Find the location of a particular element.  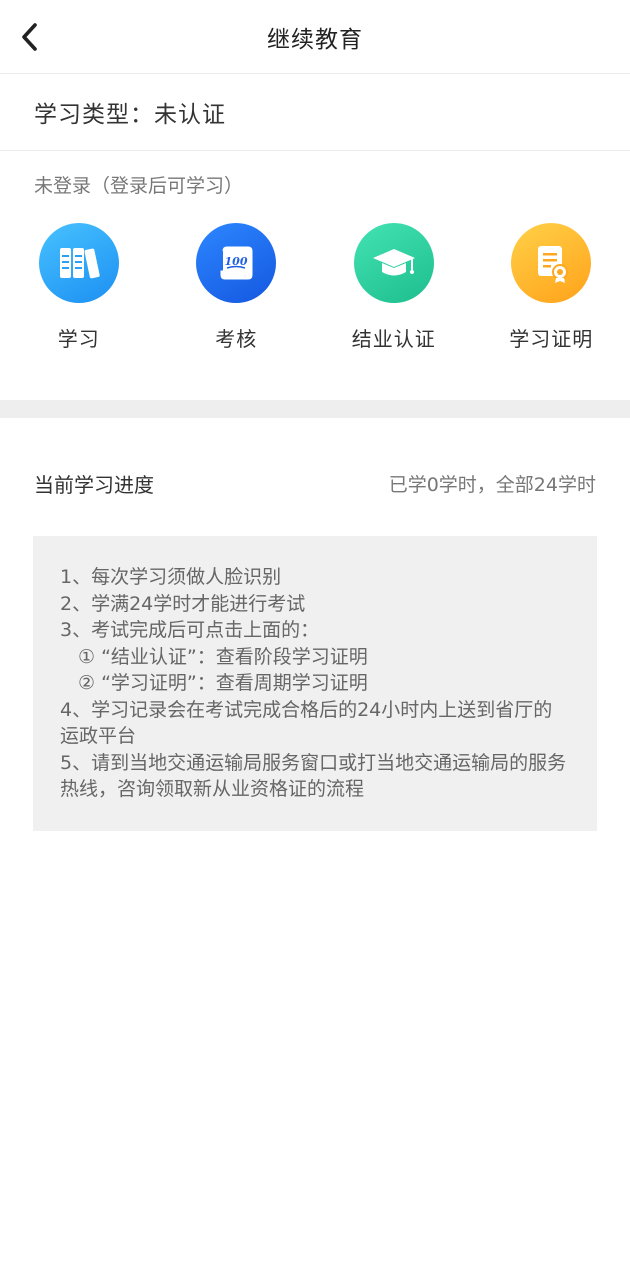

feature-label: 考核 is located at coordinates (236, 339).